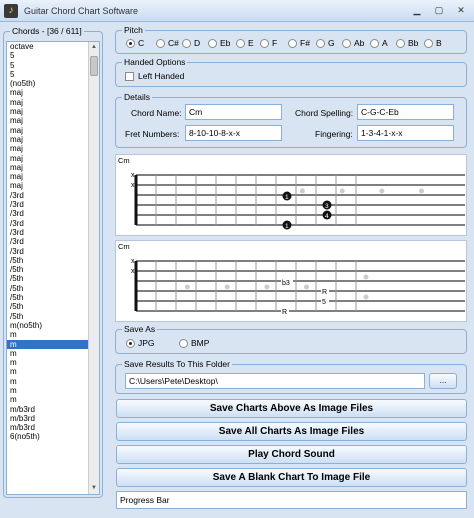 The height and width of the screenshot is (518, 474). What do you see at coordinates (233, 112) in the screenshot?
I see `chord-name-field: Cm` at bounding box center [233, 112].